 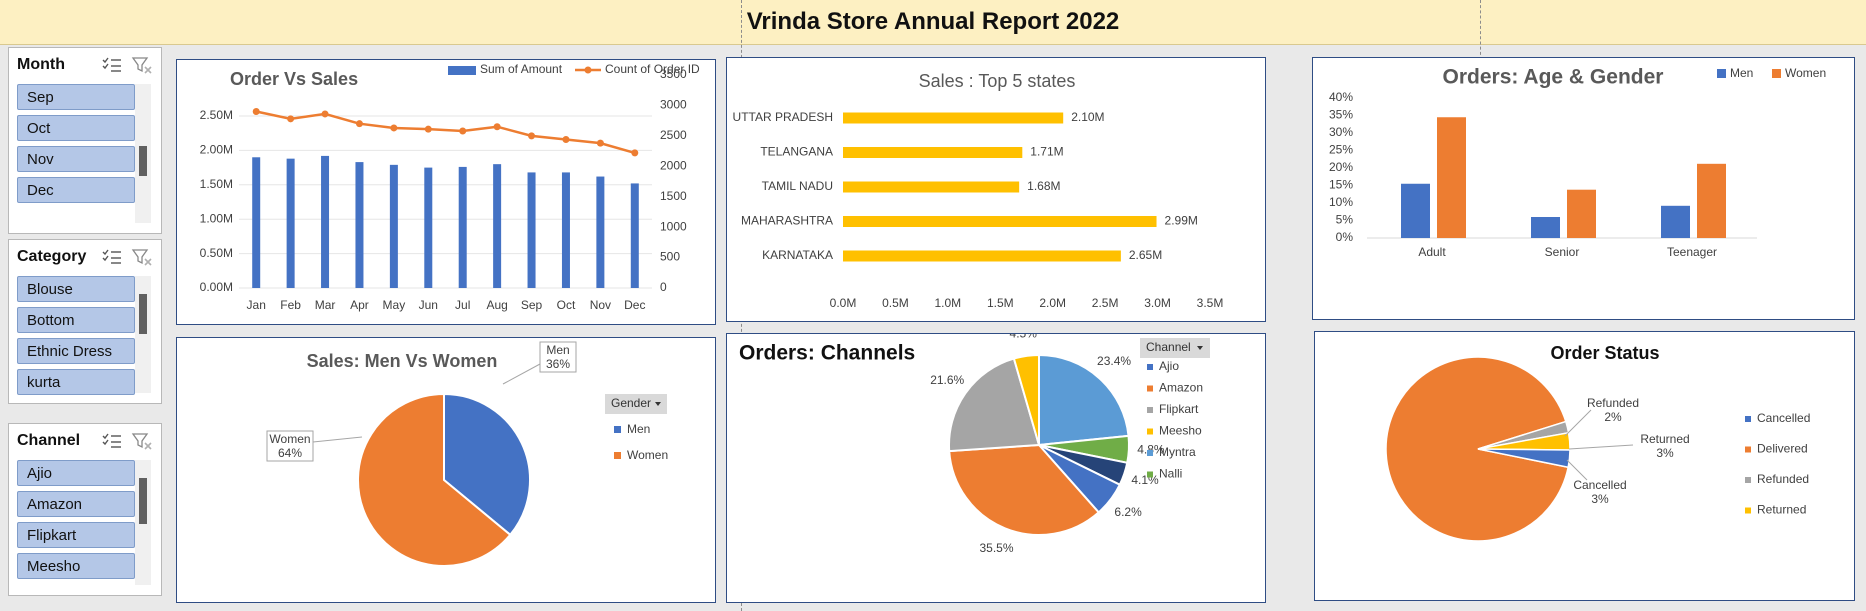 I want to click on x-tick-label: Adult, so click(x=1432, y=252).